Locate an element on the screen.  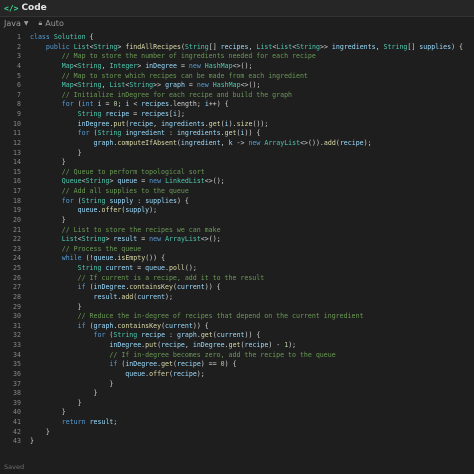
code-text: class Solution { is located at coordinates (62, 38).